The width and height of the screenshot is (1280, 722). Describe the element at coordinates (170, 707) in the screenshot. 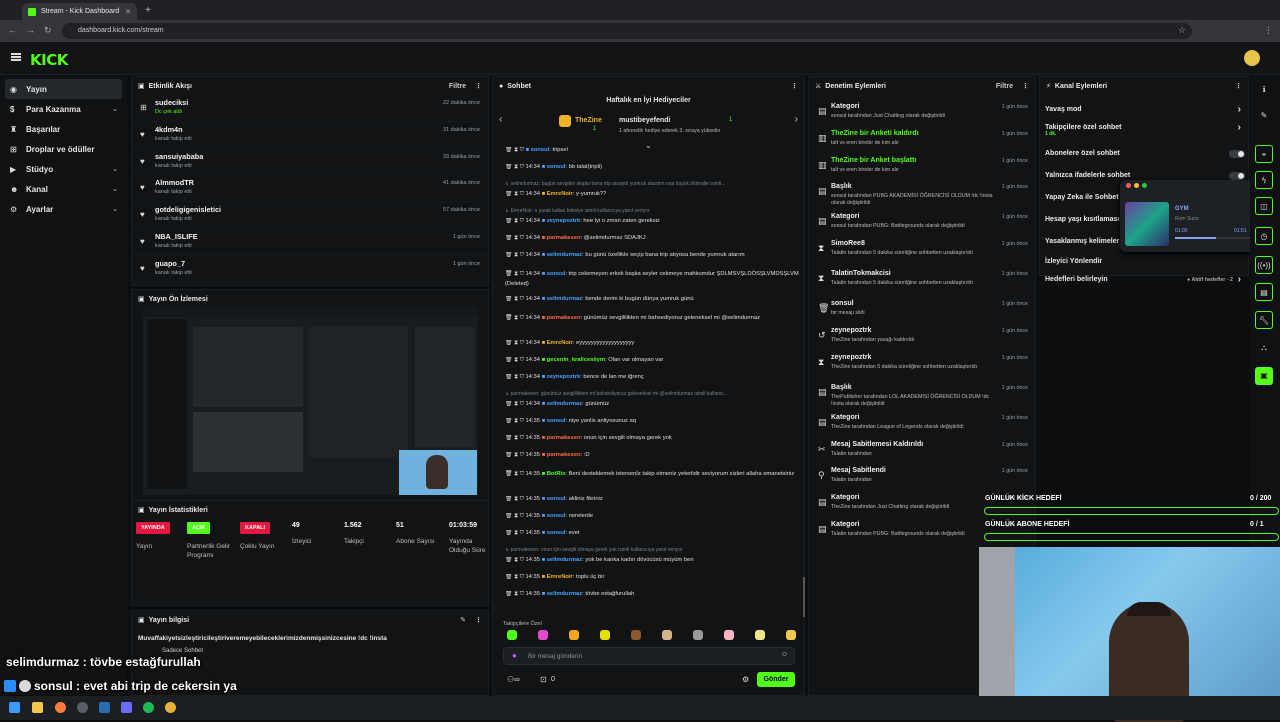

I see `chrome-icon` at that location.